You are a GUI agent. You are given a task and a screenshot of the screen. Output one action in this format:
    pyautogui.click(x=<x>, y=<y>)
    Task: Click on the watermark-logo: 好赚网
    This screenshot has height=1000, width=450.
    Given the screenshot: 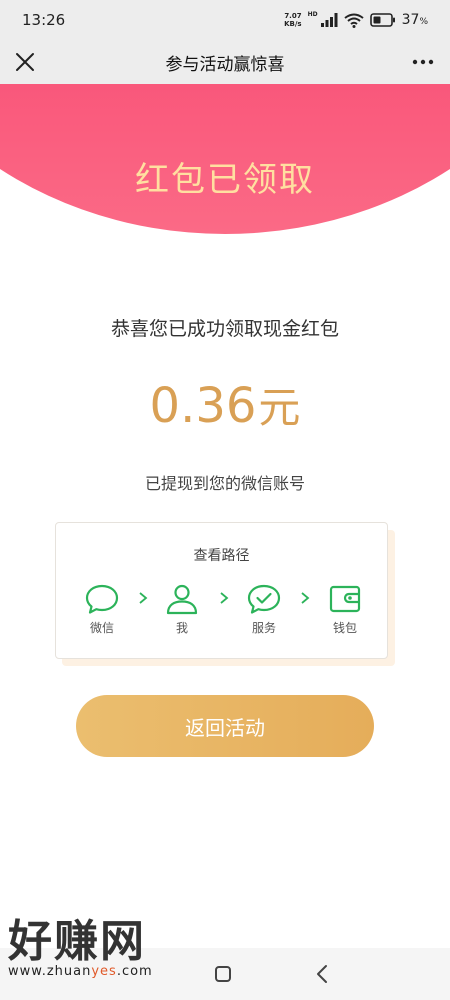 What is the action you would take?
    pyautogui.click(x=77, y=941)
    